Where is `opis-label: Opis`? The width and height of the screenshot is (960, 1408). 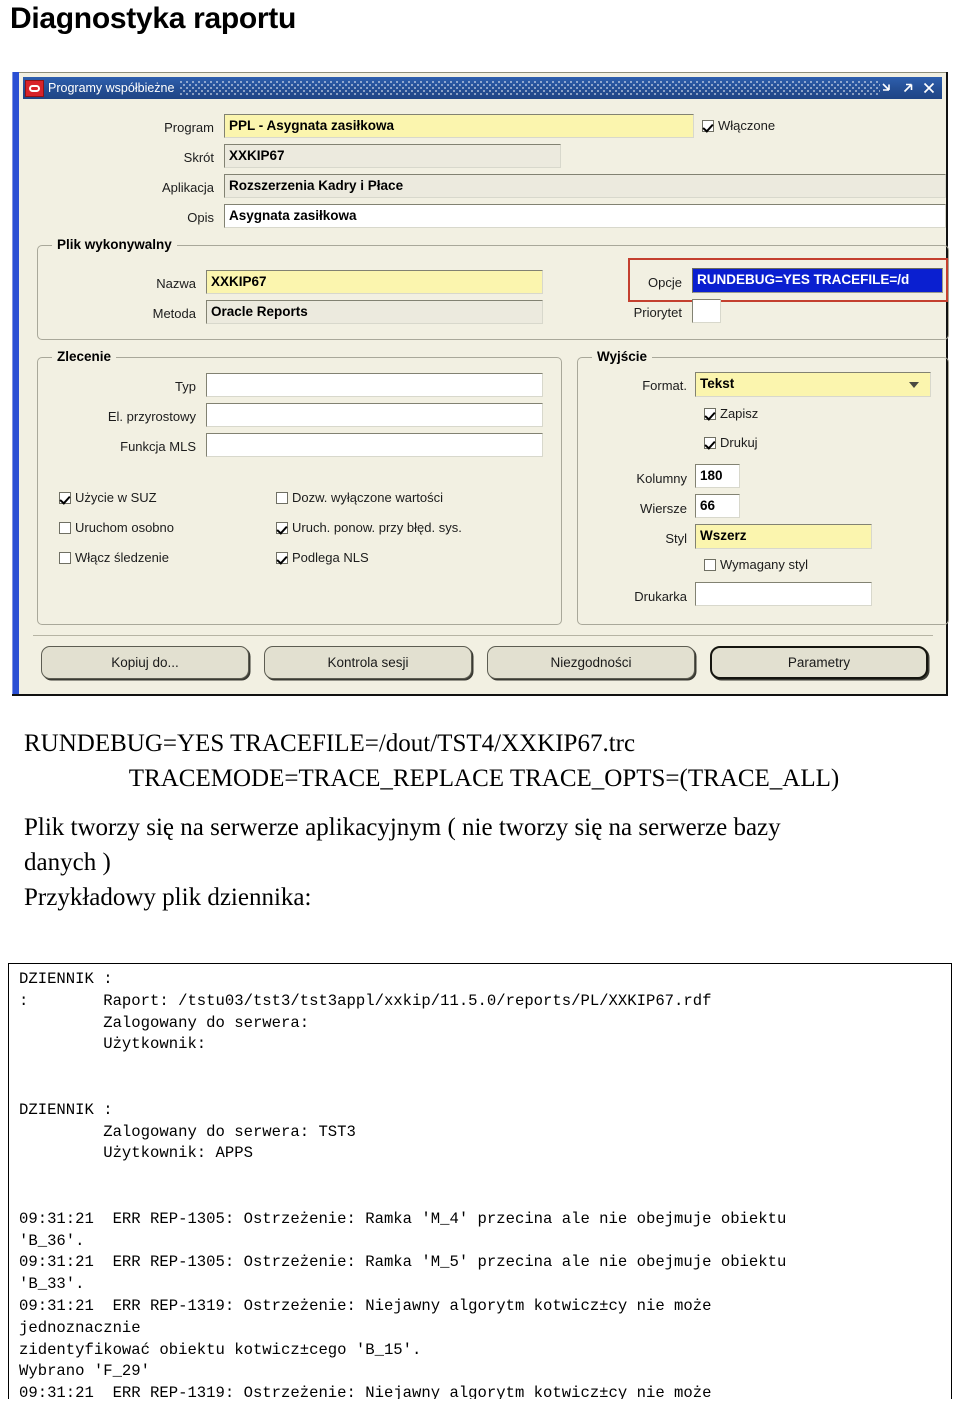 opis-label: Opis is located at coordinates (200, 217).